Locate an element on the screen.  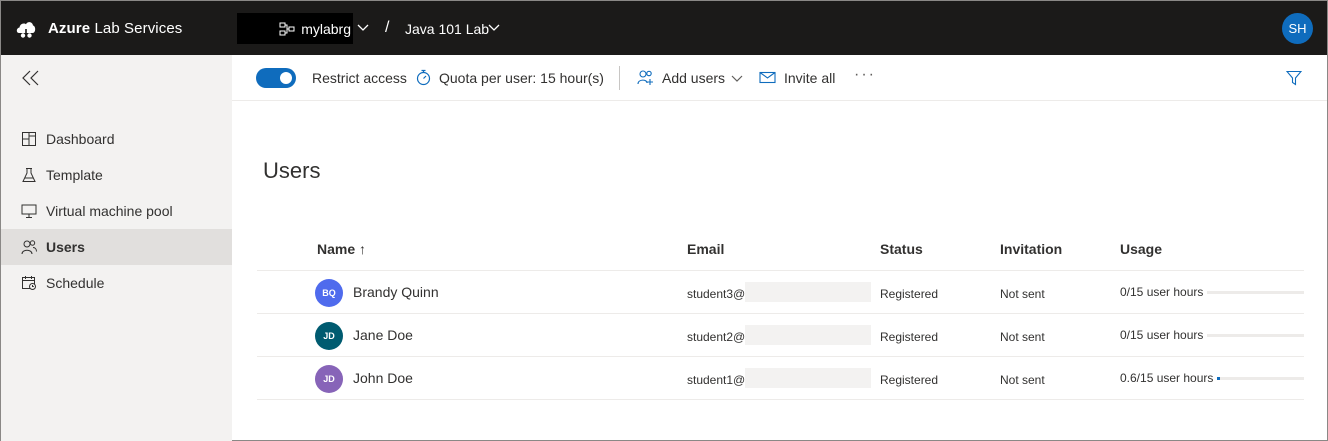
sidebar-item-label: Virtual machine pool is located at coordinates (109, 211).